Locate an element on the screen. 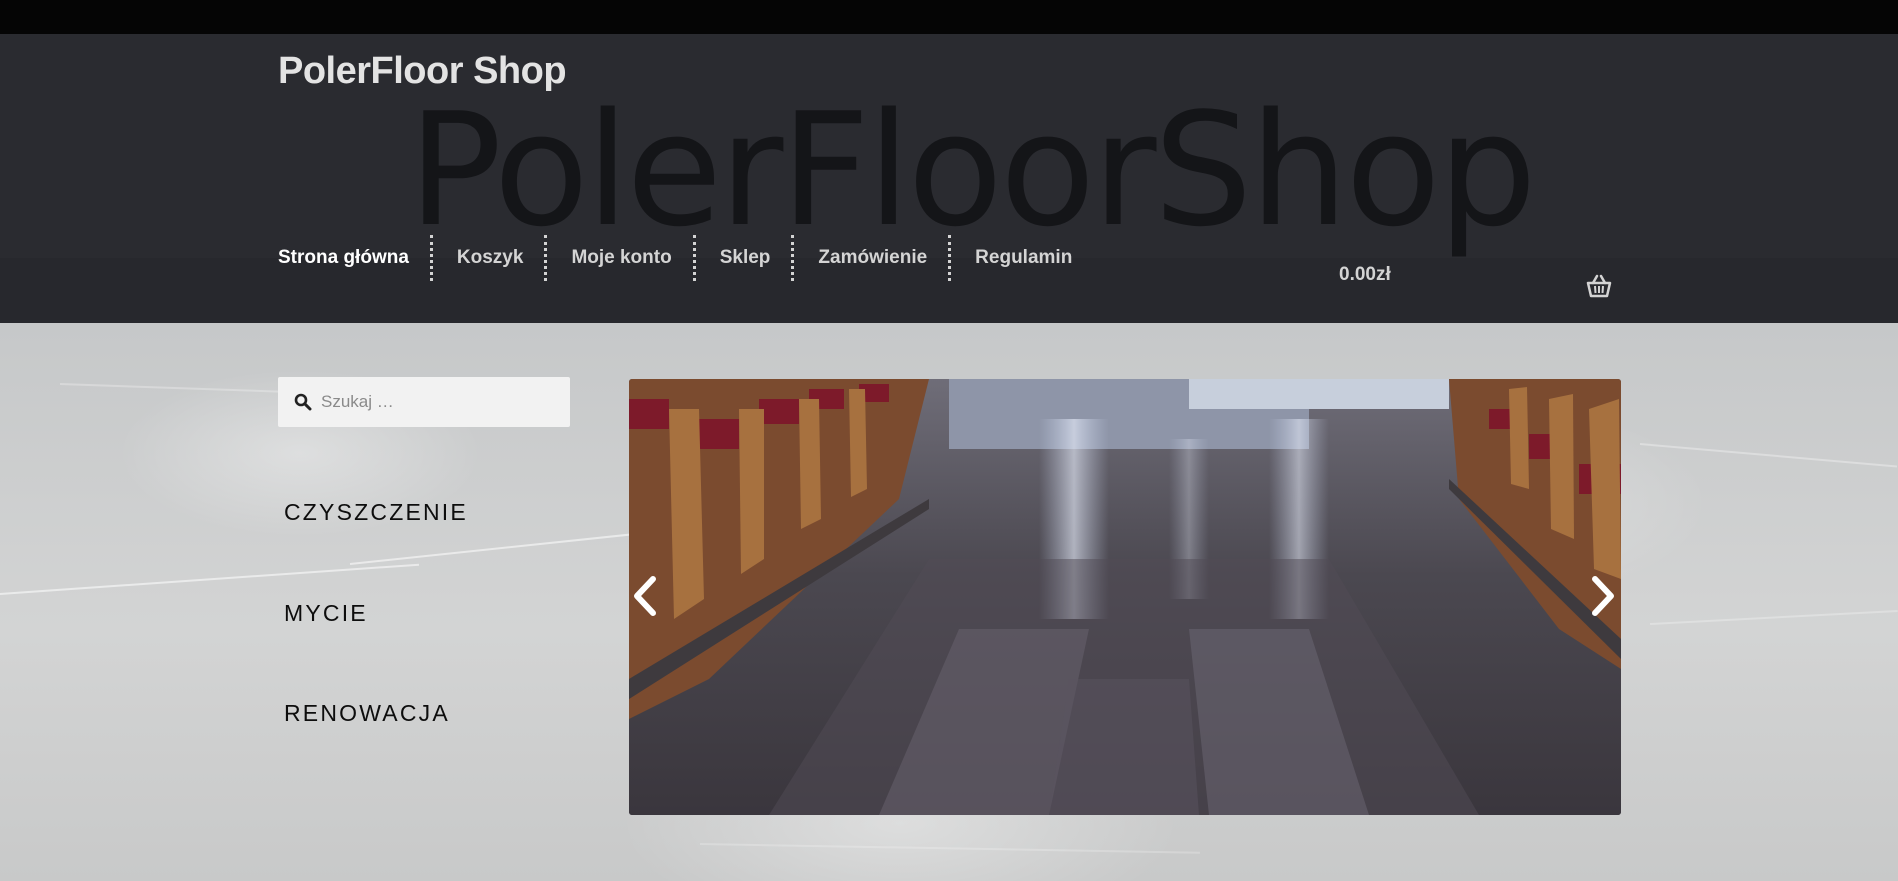 The image size is (1898, 881). nav-item-my-account: Moje konto is located at coordinates (621, 258).